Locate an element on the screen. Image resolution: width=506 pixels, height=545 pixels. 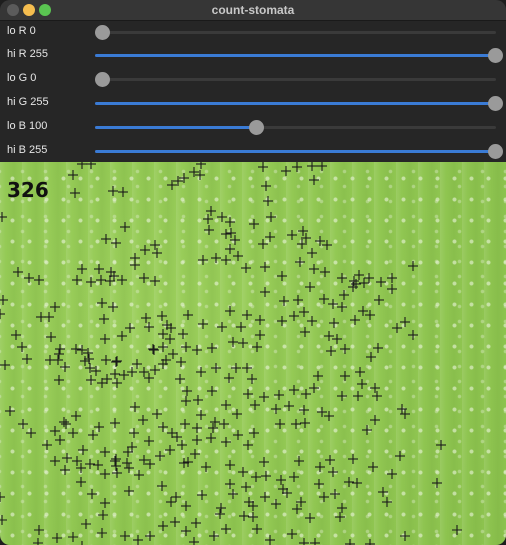
slider-label: hi G 255 is located at coordinates (28, 102).